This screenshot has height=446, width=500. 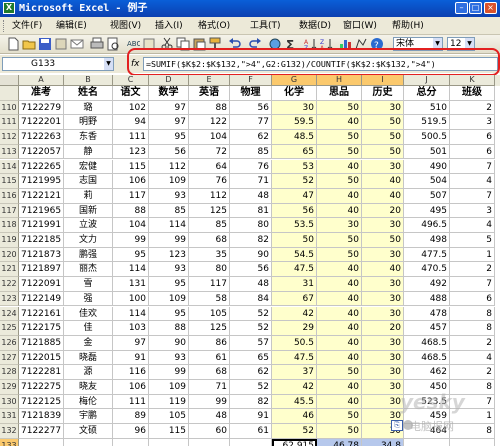 What do you see at coordinates (427, 387) in the screenshot?
I see `table-cell: 450` at bounding box center [427, 387].